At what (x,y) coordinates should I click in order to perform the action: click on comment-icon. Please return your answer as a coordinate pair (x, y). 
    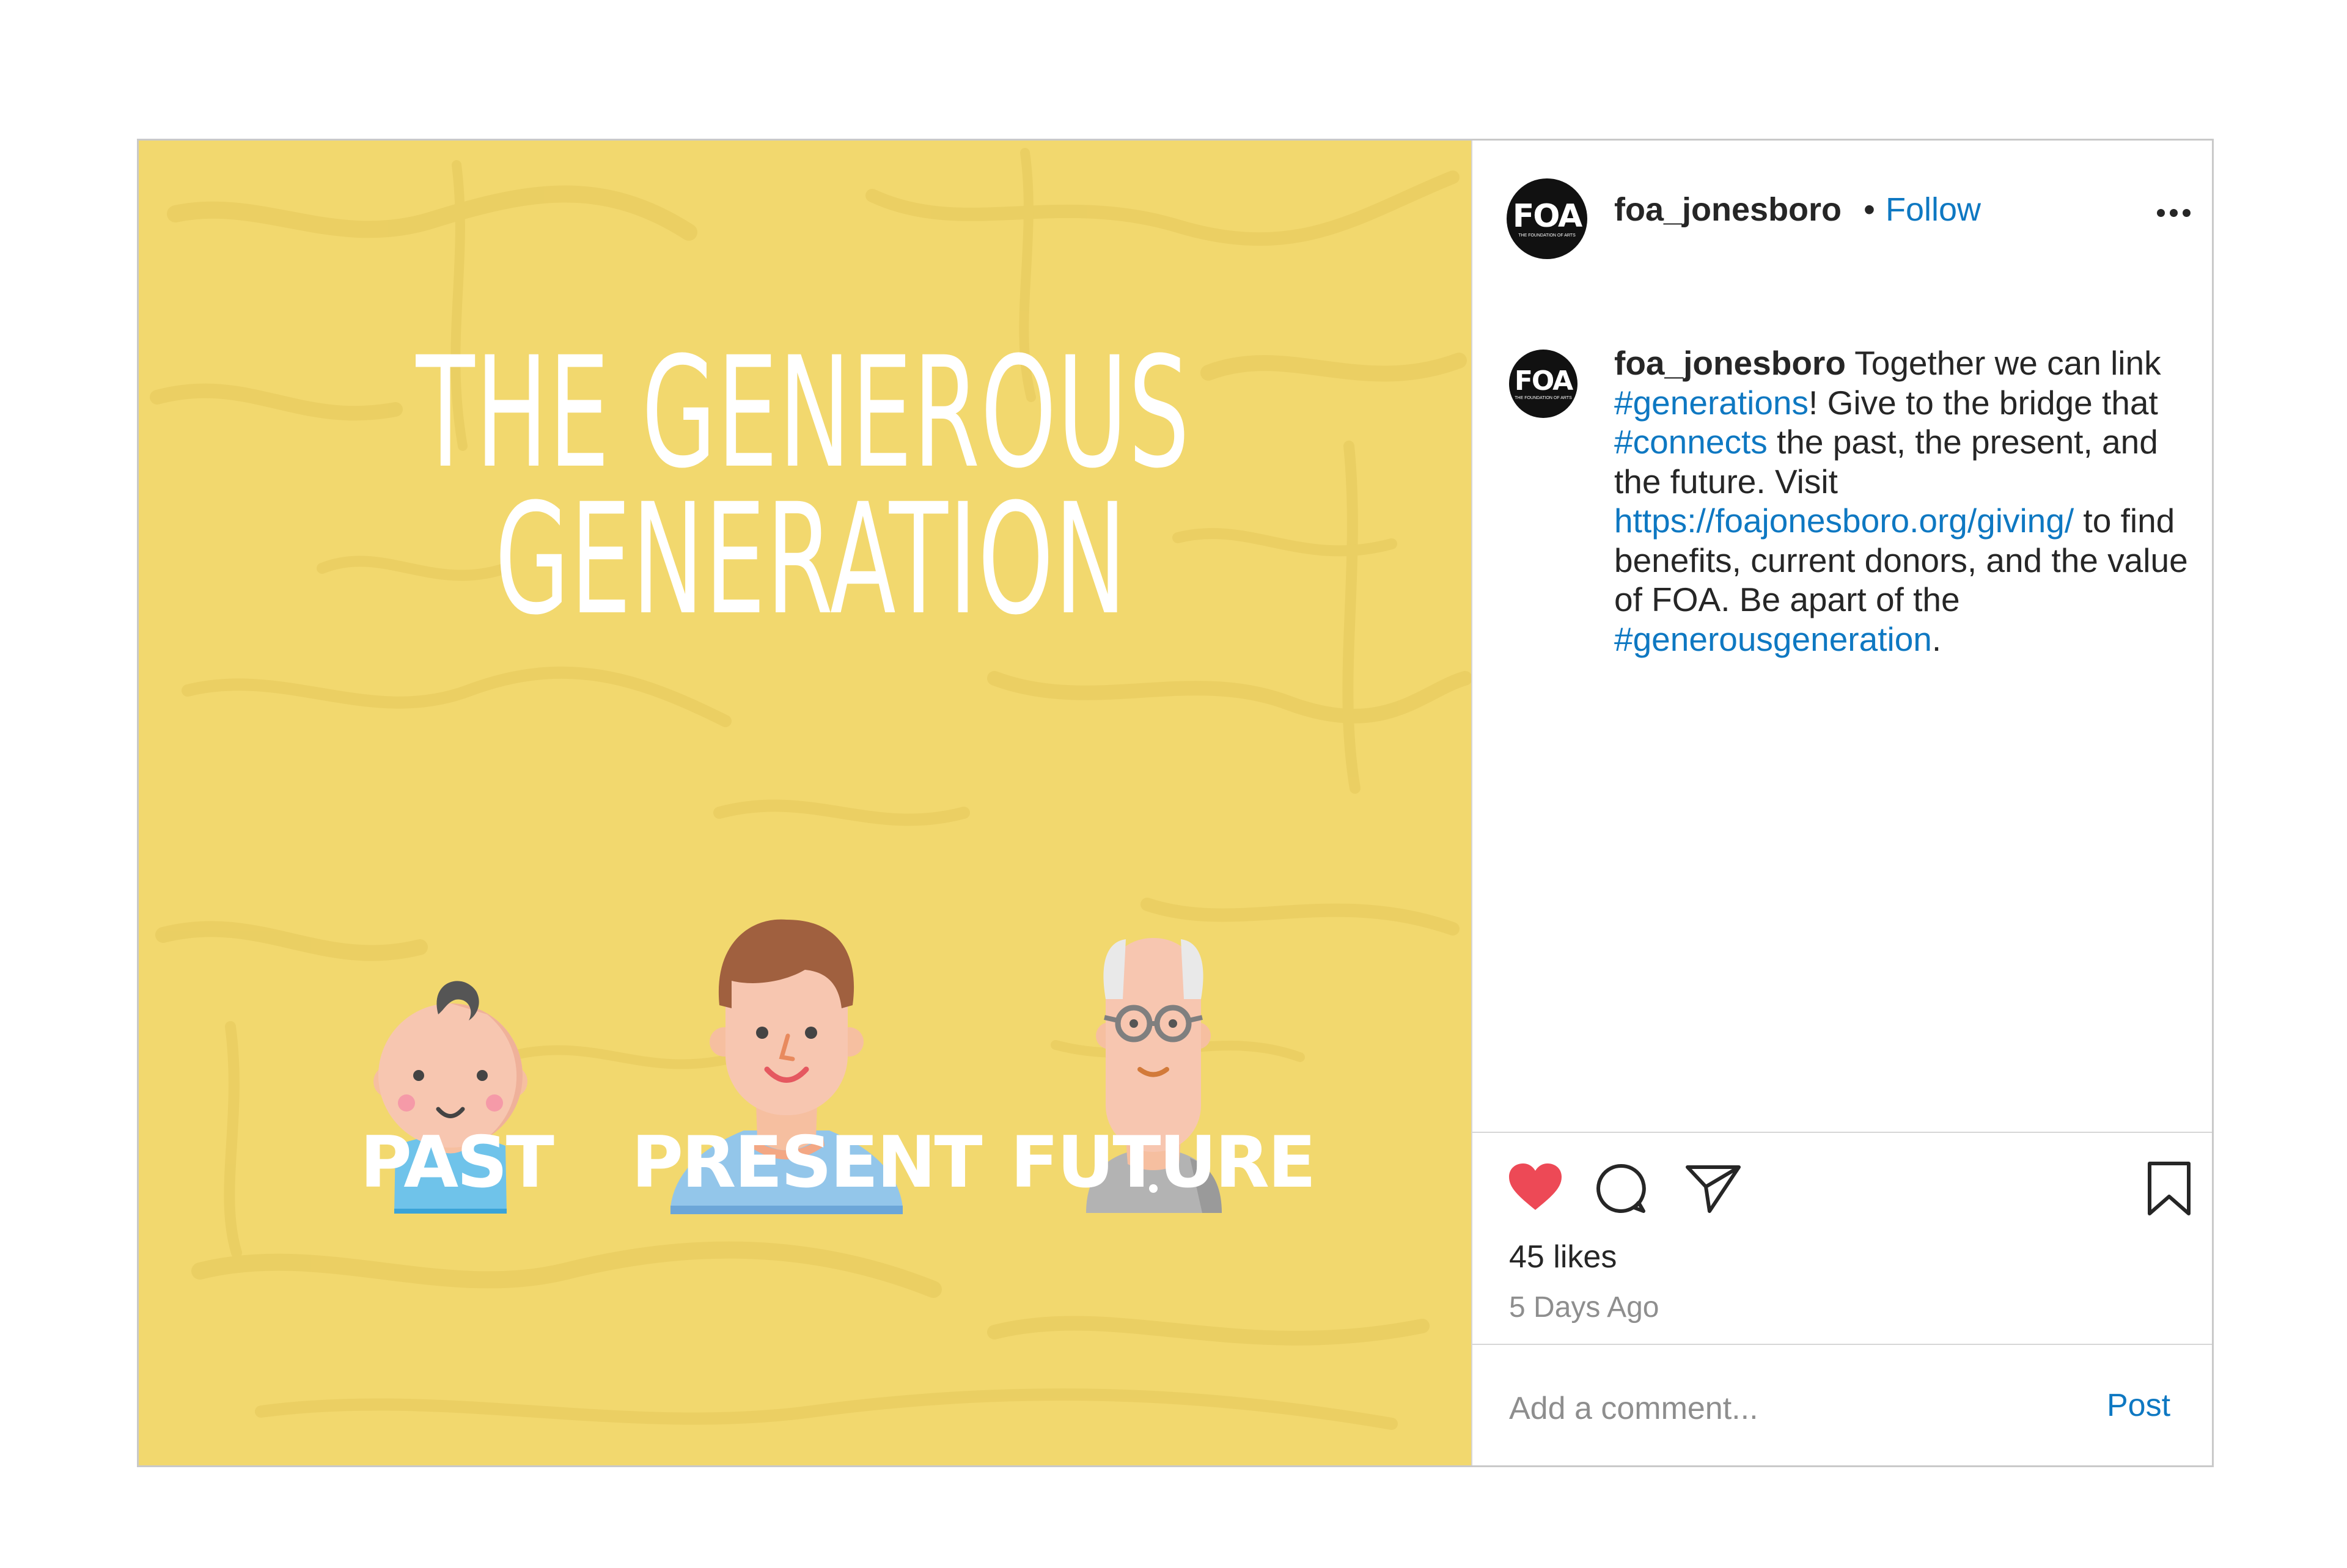
    Looking at the image, I should click on (1621, 1188).